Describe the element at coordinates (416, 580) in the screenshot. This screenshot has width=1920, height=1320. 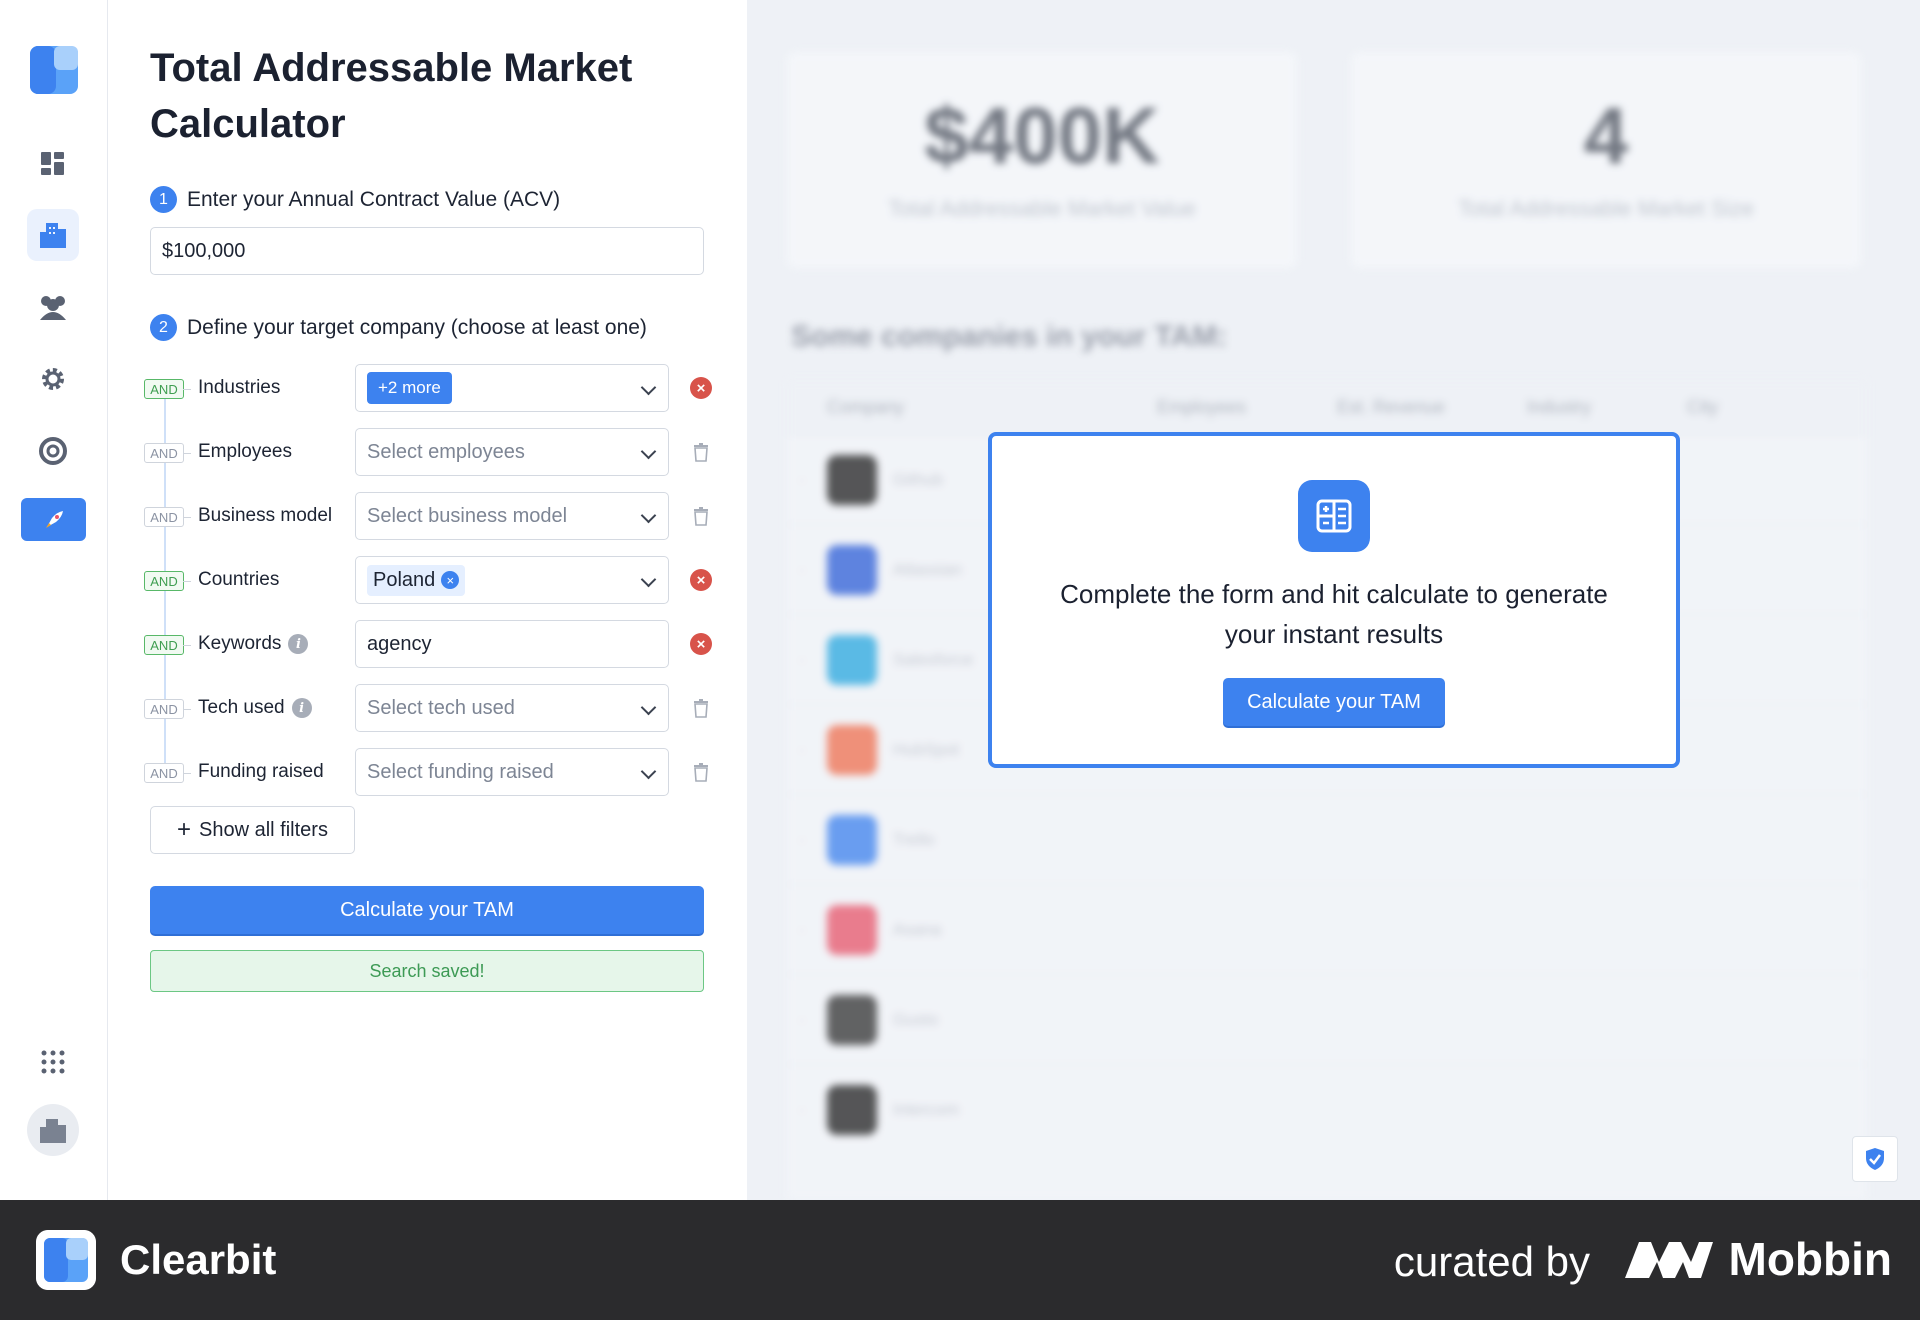
I see `country-tag: Poland ×` at that location.